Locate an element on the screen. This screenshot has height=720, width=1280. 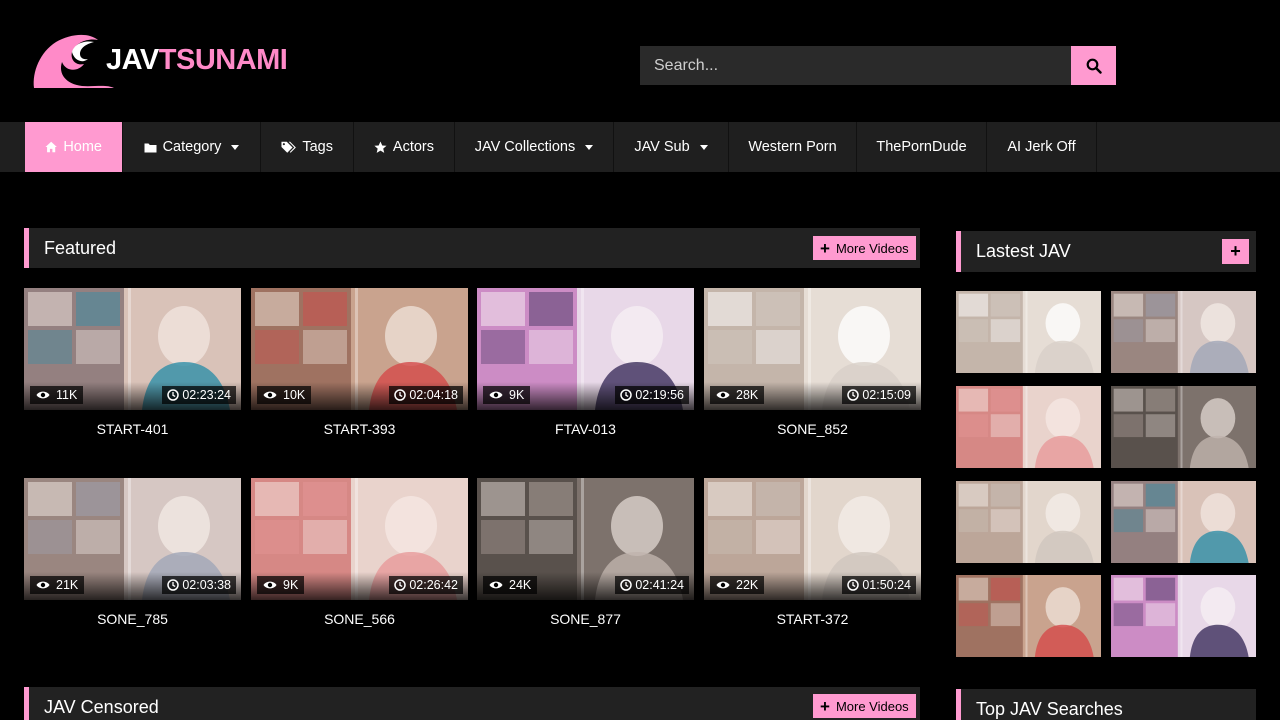
nav-item-label: JAV Sub is located at coordinates (662, 147).